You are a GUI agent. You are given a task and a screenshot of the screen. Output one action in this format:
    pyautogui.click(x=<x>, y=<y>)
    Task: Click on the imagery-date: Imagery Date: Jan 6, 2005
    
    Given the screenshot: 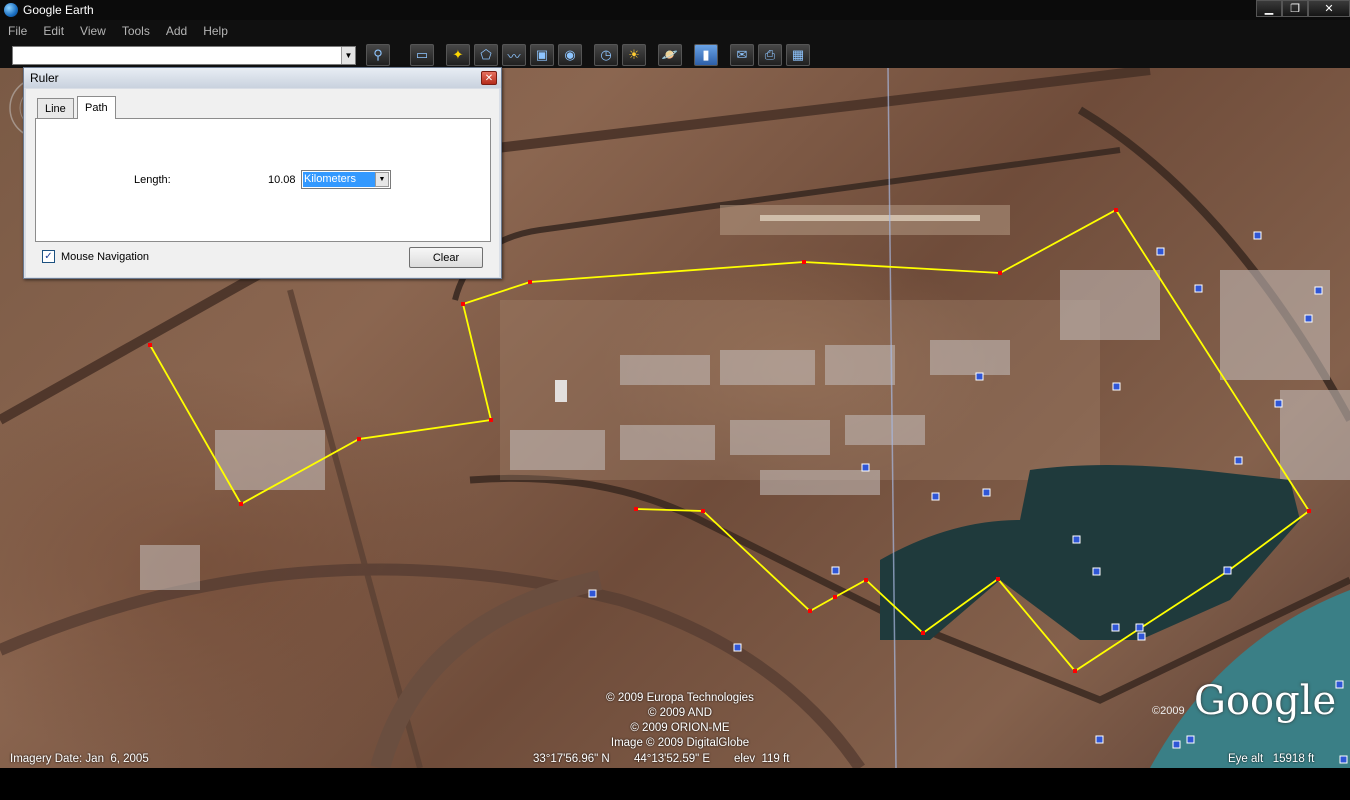 What is the action you would take?
    pyautogui.click(x=79, y=759)
    